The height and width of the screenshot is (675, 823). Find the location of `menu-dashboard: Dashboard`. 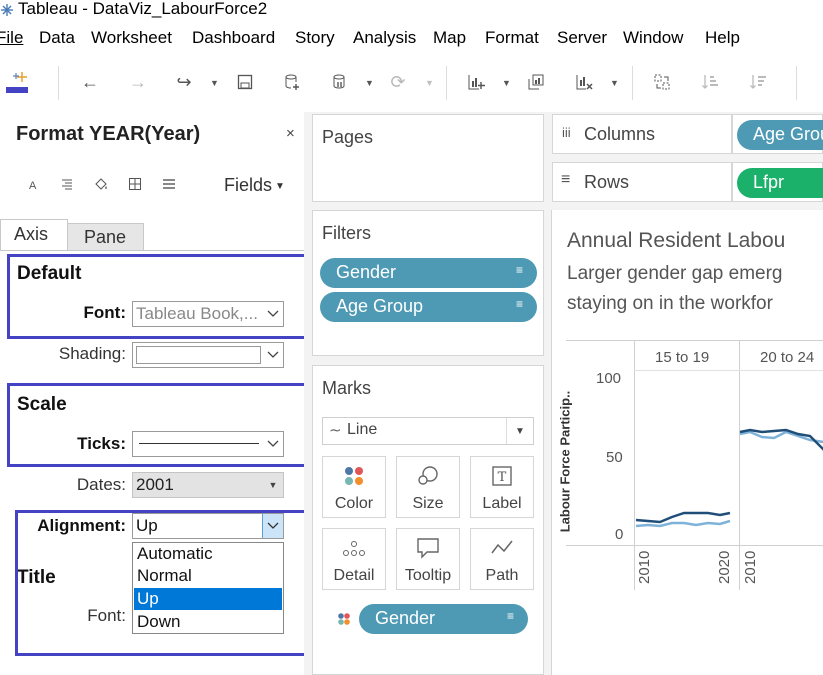

menu-dashboard: Dashboard is located at coordinates (233, 38).